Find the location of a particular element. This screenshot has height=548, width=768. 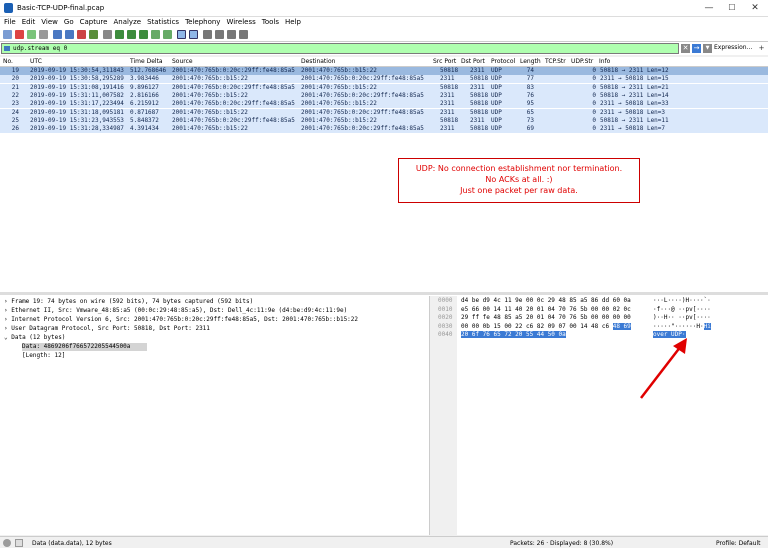

normal-size-icon is located at coordinates (231, 34).